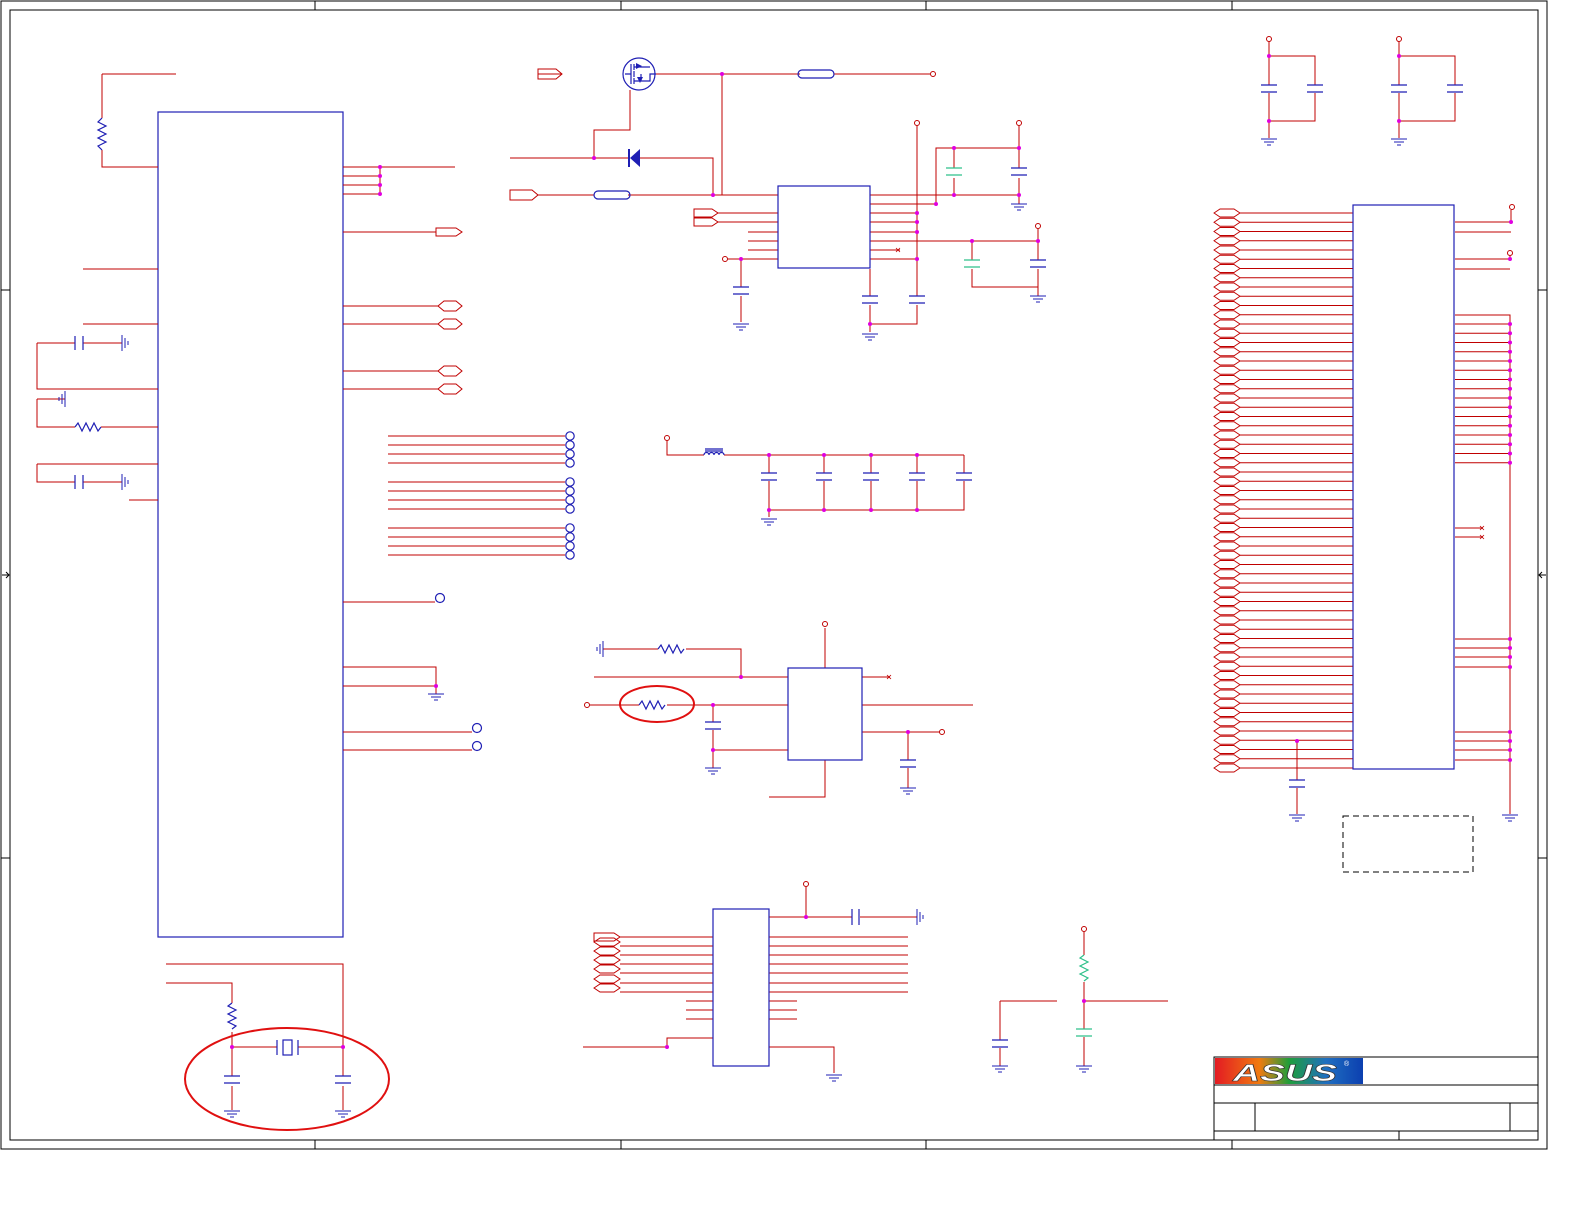  I want to click on connector-ic, so click(1403, 487).